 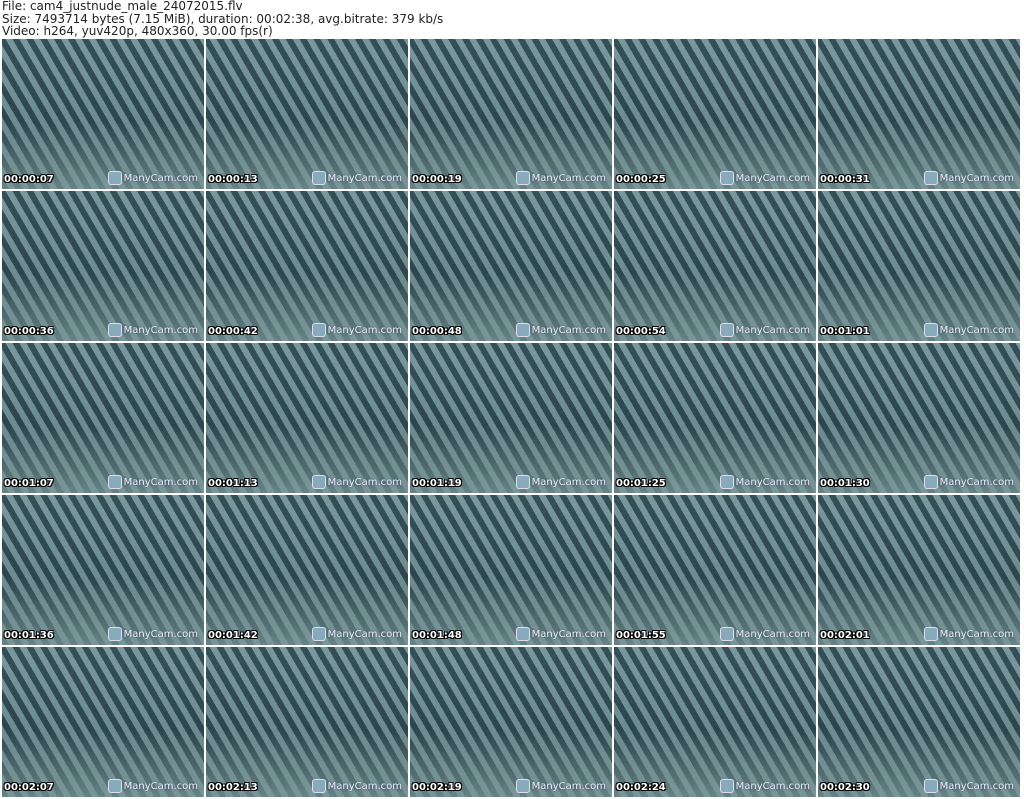 What do you see at coordinates (307, 418) in the screenshot?
I see `video-thumbnail: 00:01:13 ManyCam.com` at bounding box center [307, 418].